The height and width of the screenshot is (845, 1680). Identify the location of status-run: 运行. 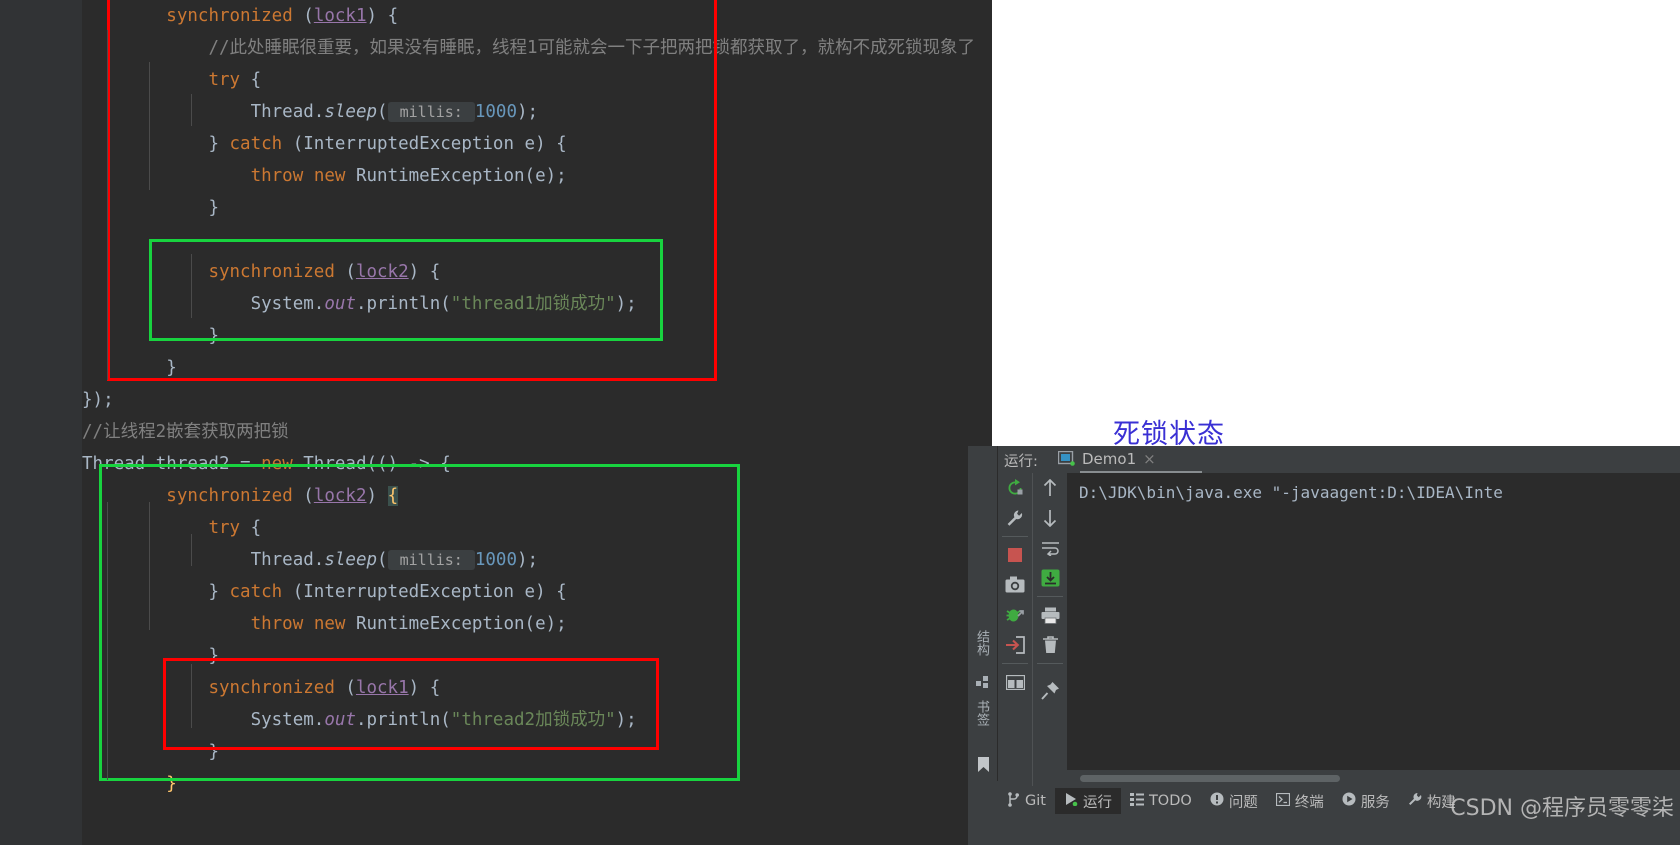
(1087, 801).